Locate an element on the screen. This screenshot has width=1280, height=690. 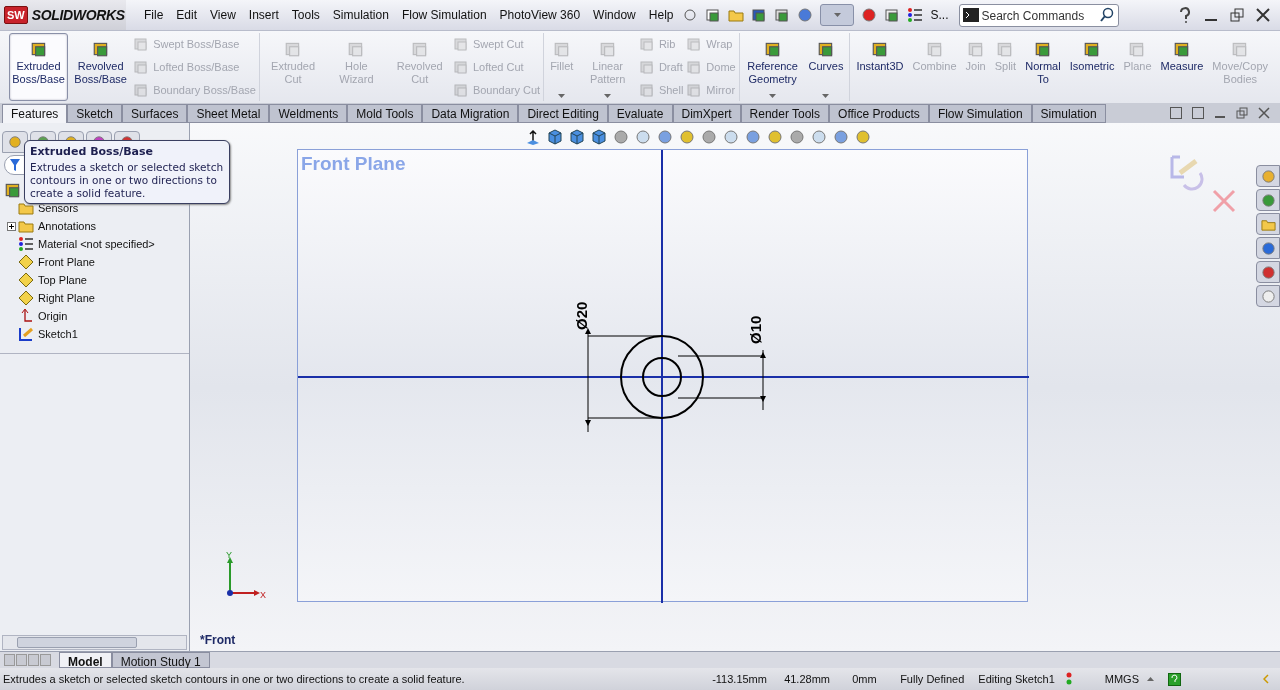
plane-label: Front Plane is located at coordinates (353, 164).